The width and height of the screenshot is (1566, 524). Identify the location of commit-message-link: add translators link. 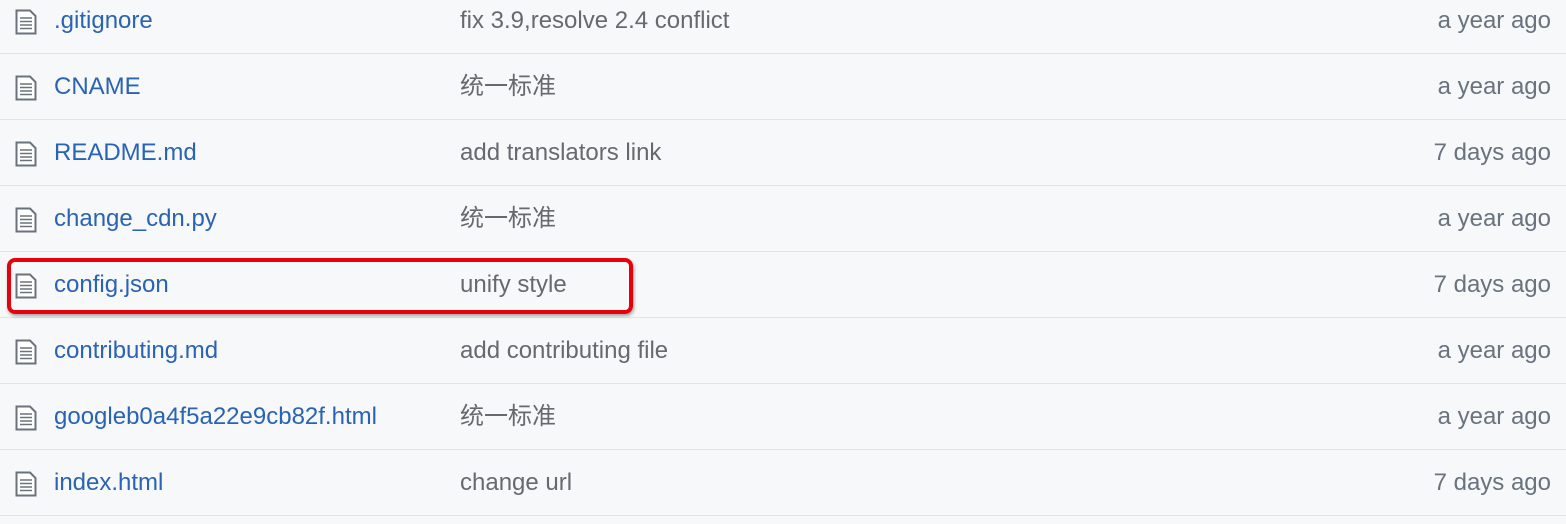
(560, 153).